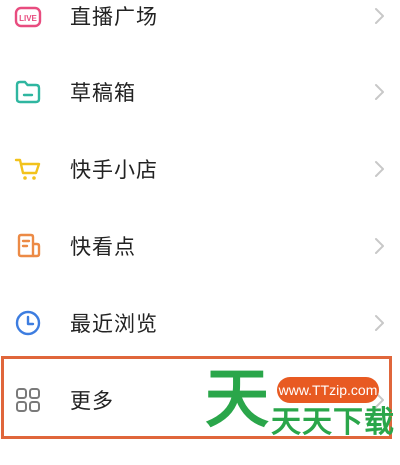 The width and height of the screenshot is (400, 465). Describe the element at coordinates (103, 92) in the screenshot. I see `menu-item-label: 草稿箱` at that location.